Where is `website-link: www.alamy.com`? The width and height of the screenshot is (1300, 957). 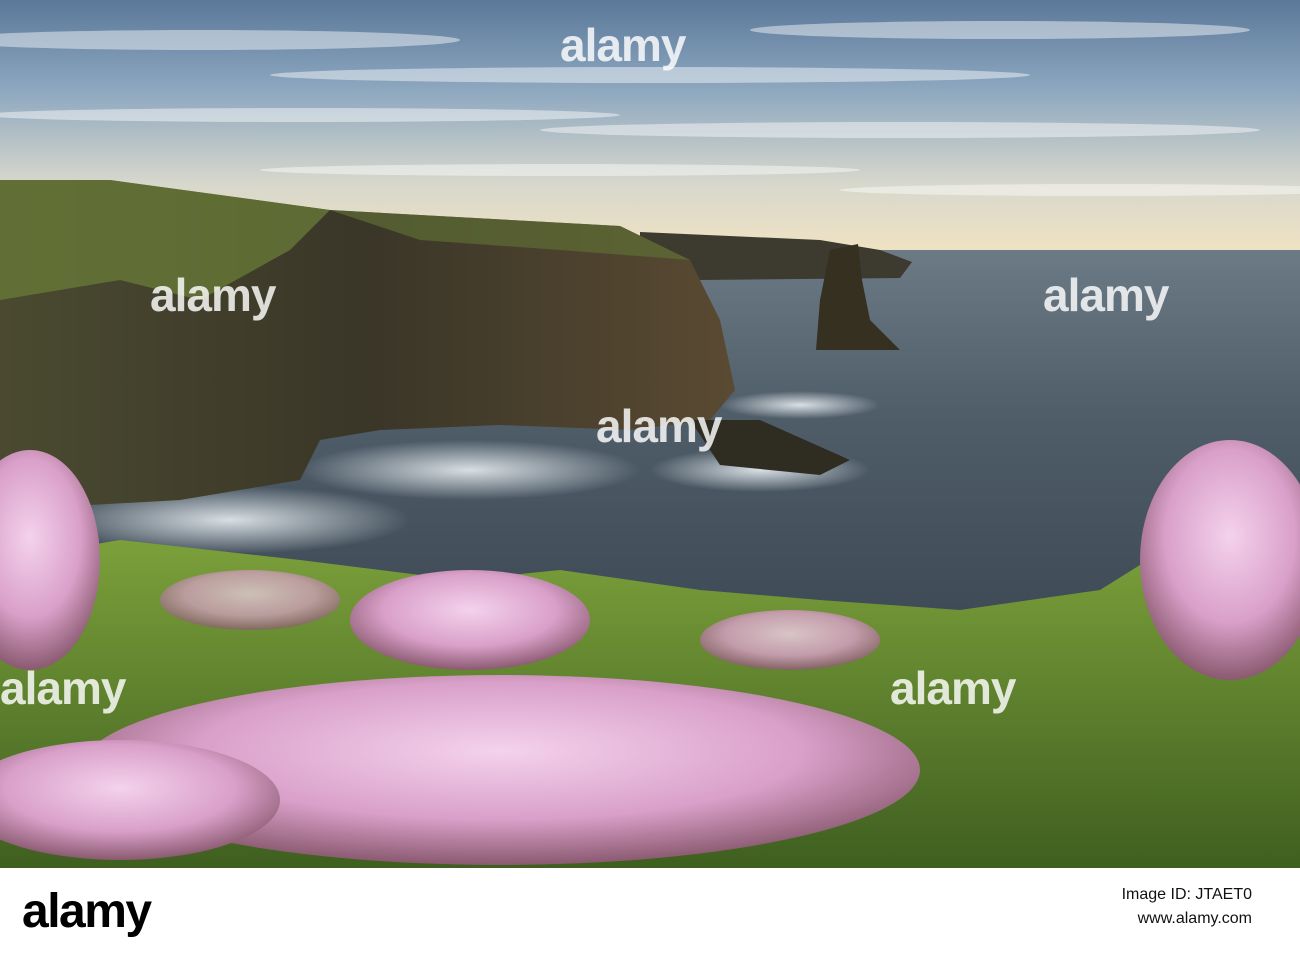
website-link: www.alamy.com is located at coordinates (1187, 919).